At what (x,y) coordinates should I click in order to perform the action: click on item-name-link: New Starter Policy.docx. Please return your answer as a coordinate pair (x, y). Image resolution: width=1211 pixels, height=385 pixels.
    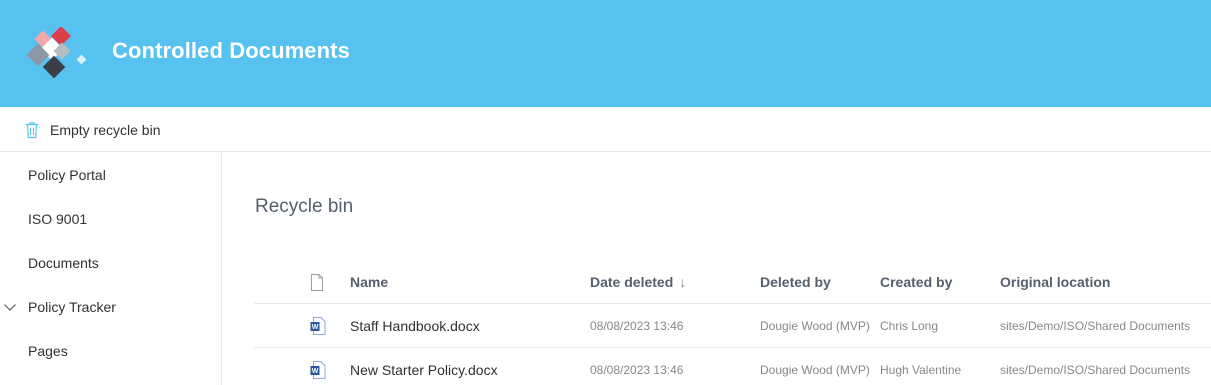
    Looking at the image, I should click on (424, 370).